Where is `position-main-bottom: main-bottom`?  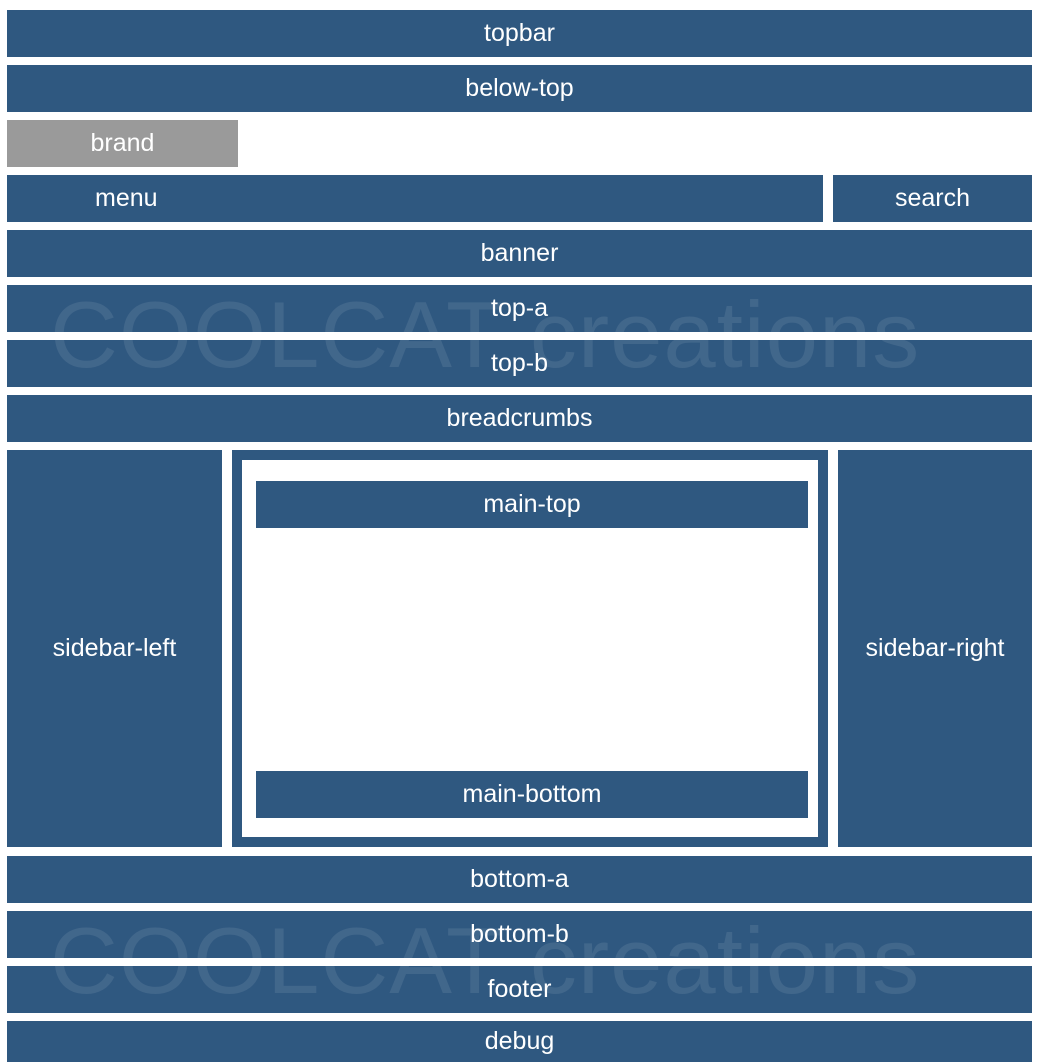
position-main-bottom: main-bottom is located at coordinates (532, 794).